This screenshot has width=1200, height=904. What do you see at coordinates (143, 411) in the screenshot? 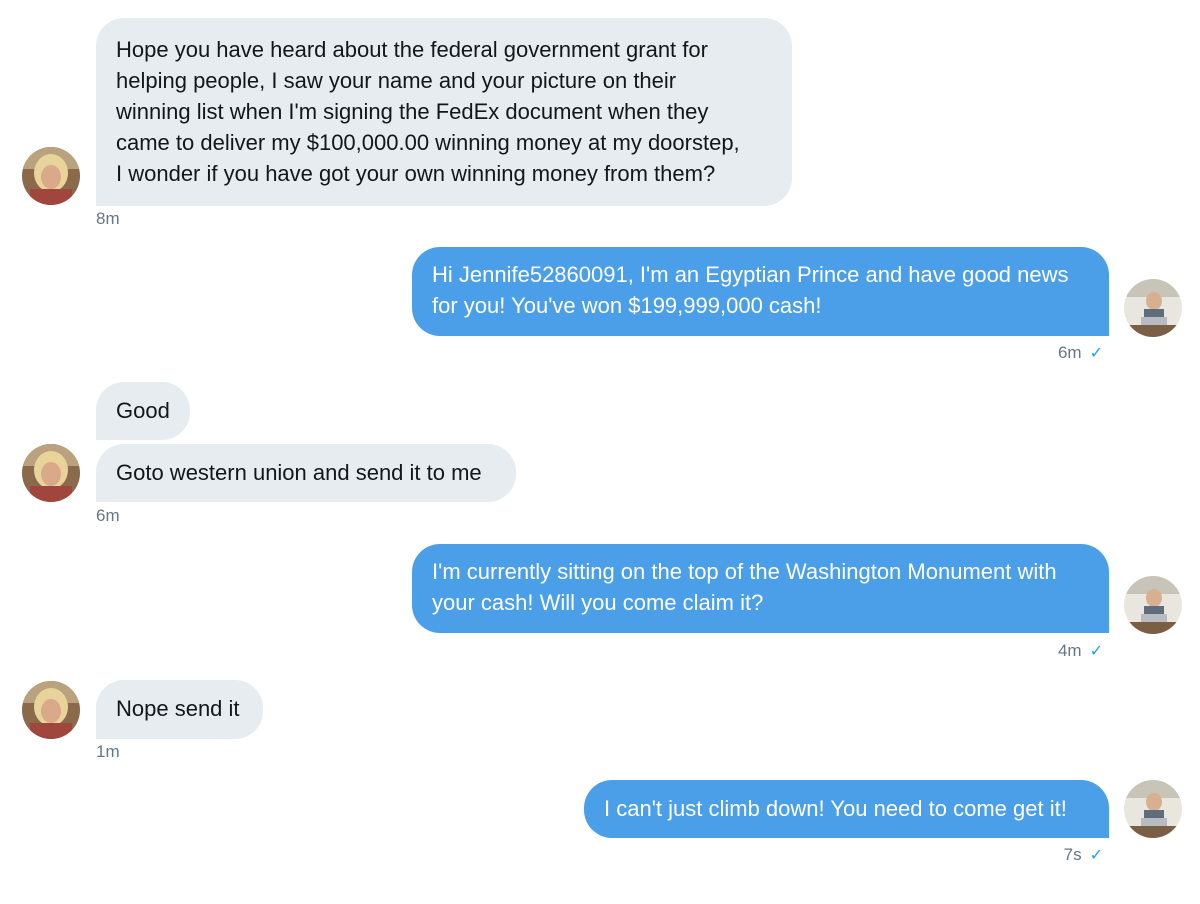
I see `message-bubble-incoming: Good` at bounding box center [143, 411].